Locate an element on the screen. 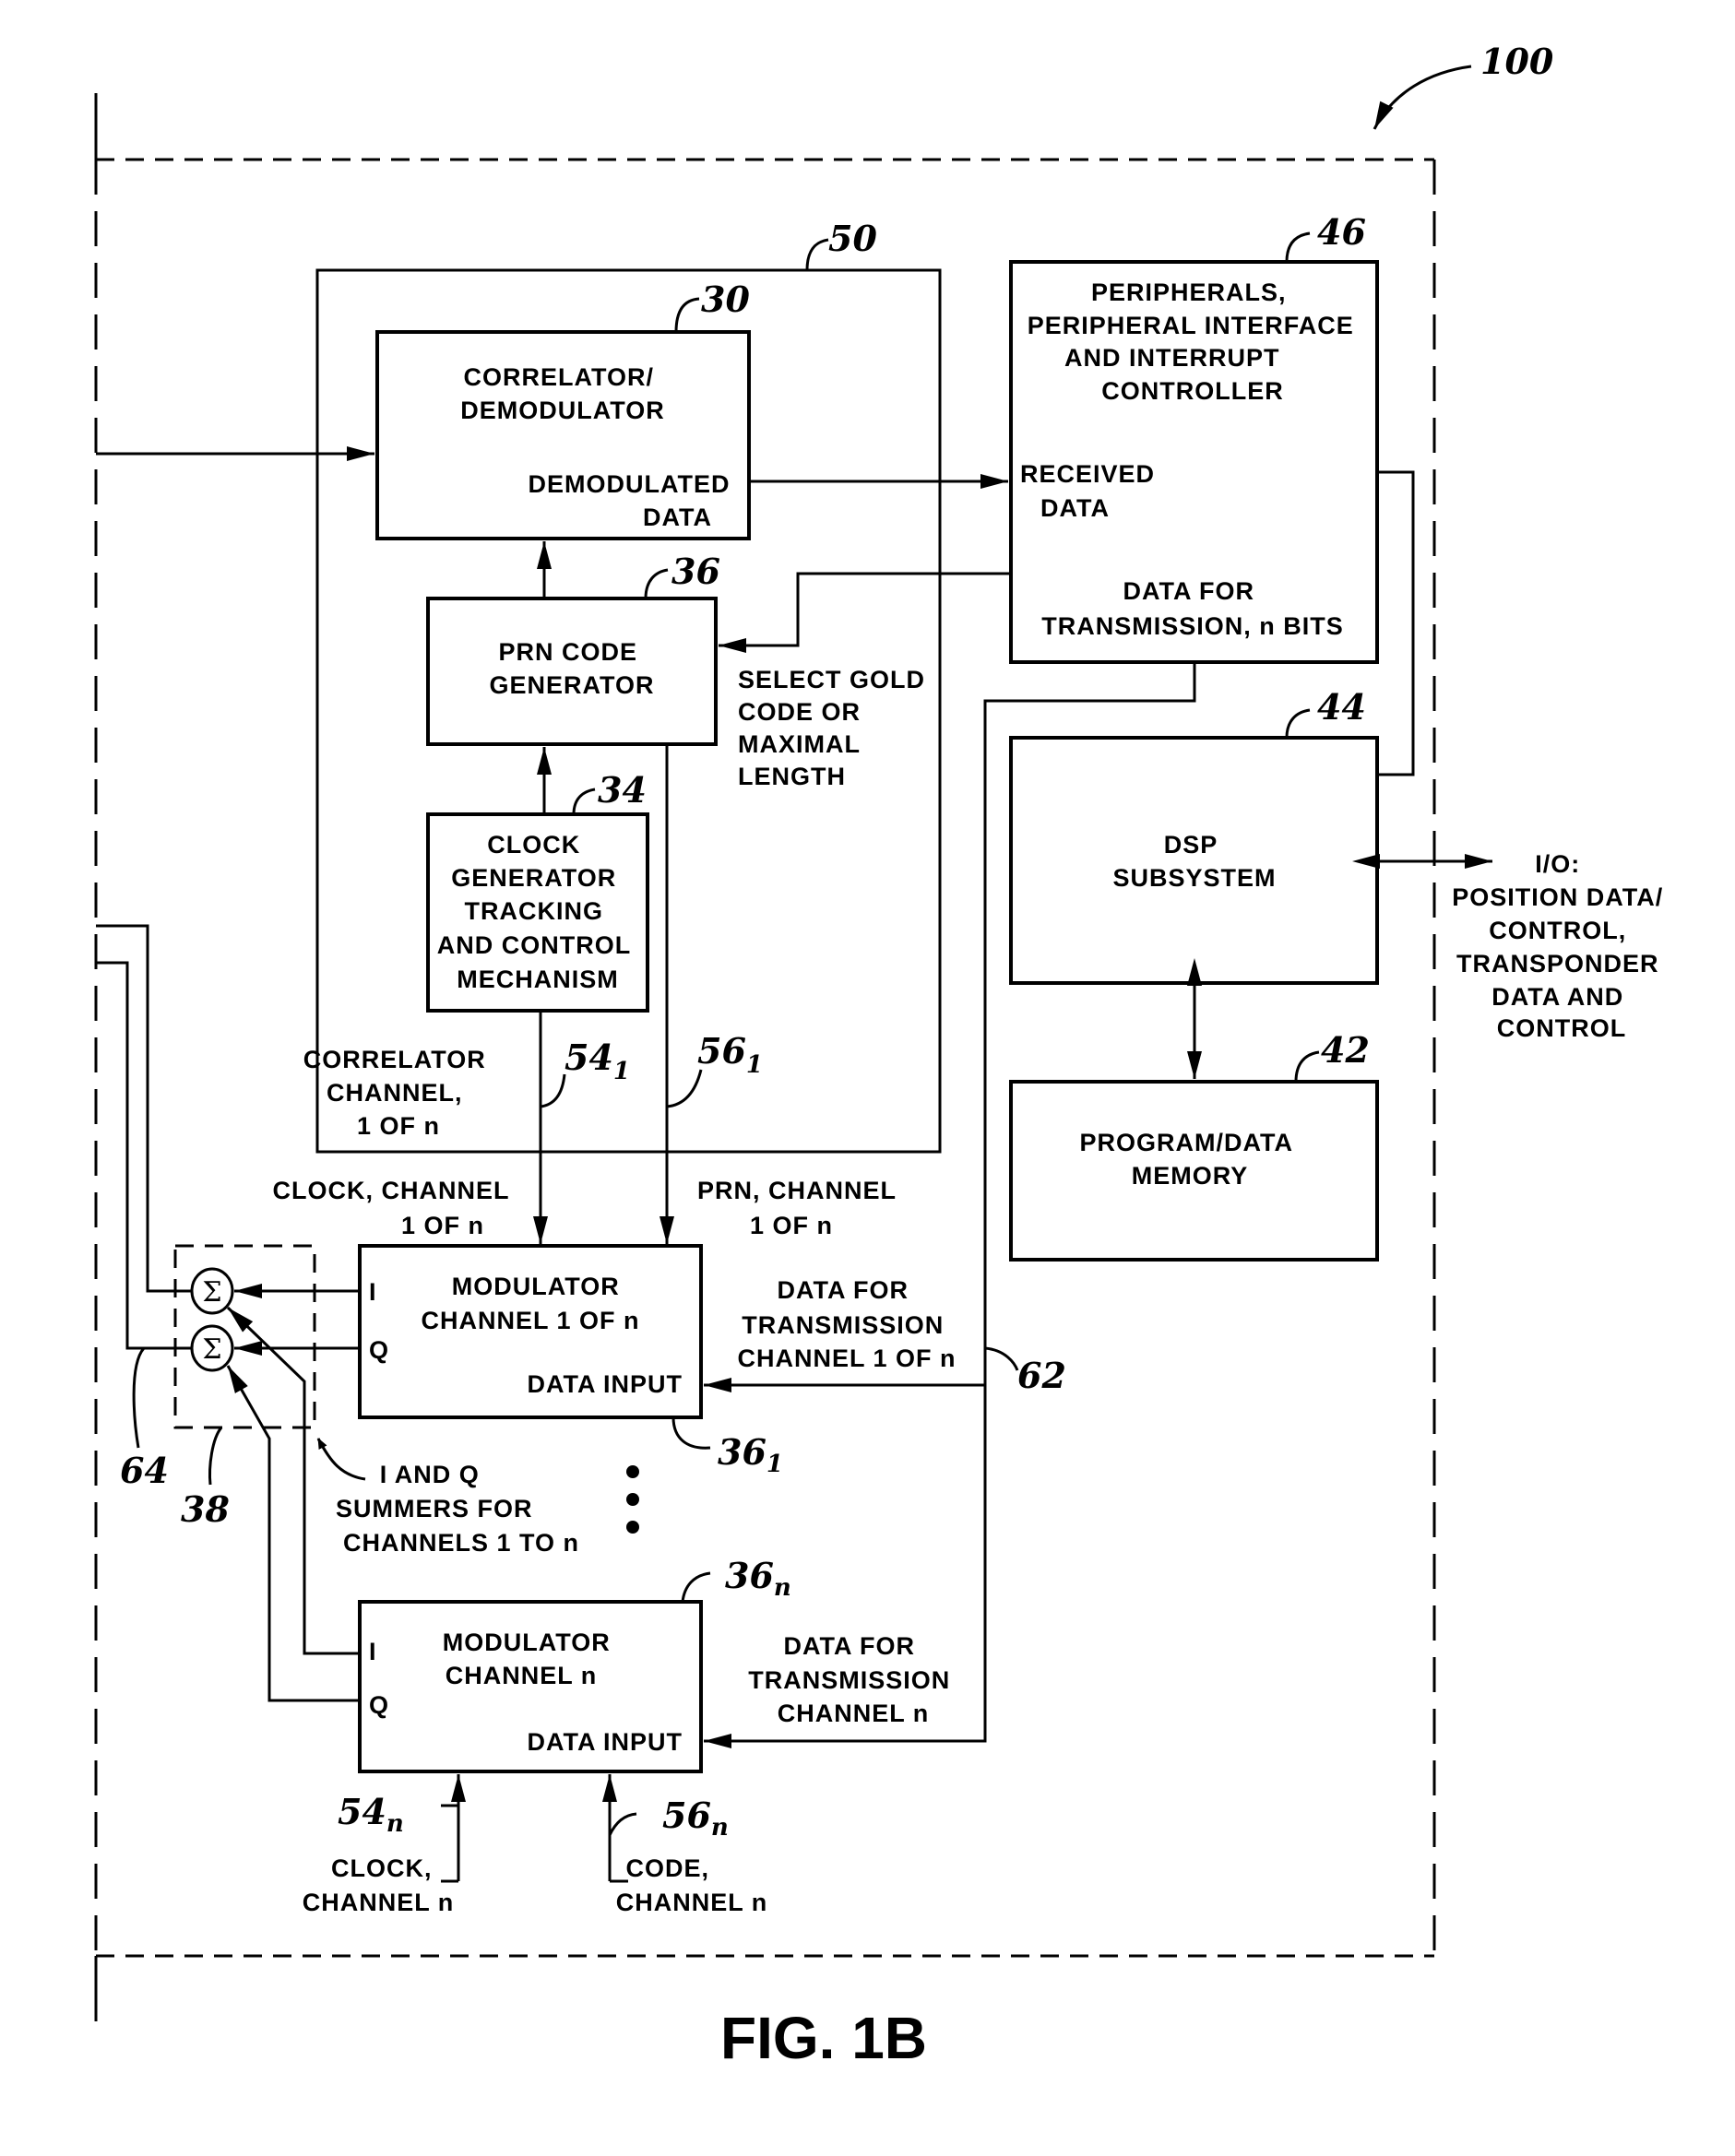  ref-44: 44 is located at coordinates (1341, 707).